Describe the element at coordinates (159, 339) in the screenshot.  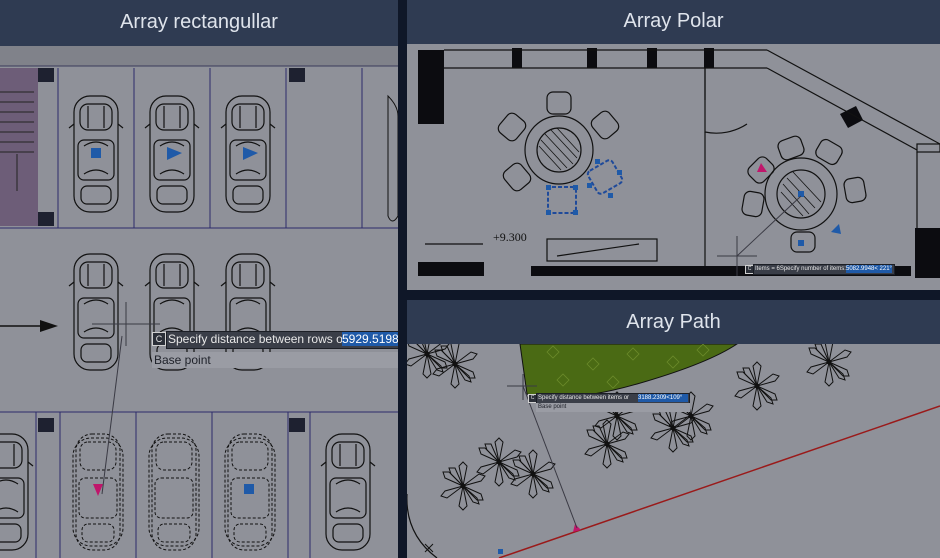
I see `command-icon: C` at that location.